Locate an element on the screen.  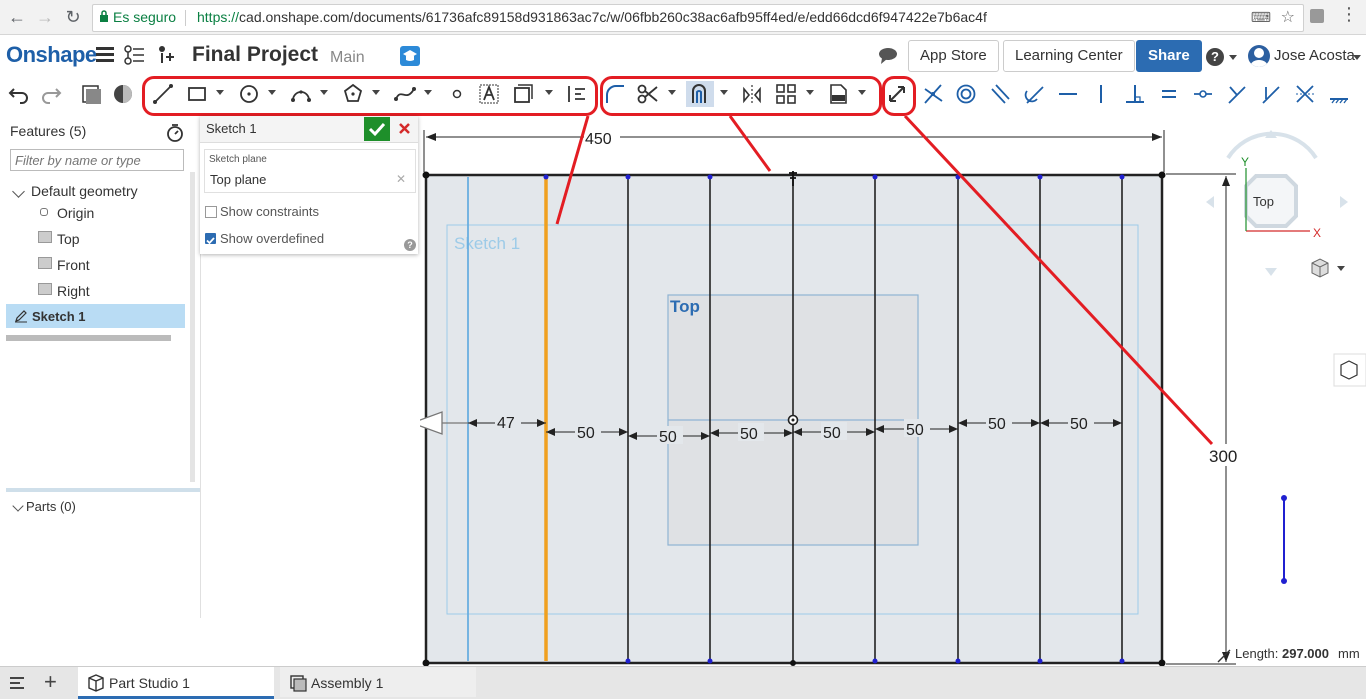
width-dimension: 450 is located at coordinates (794, 150).